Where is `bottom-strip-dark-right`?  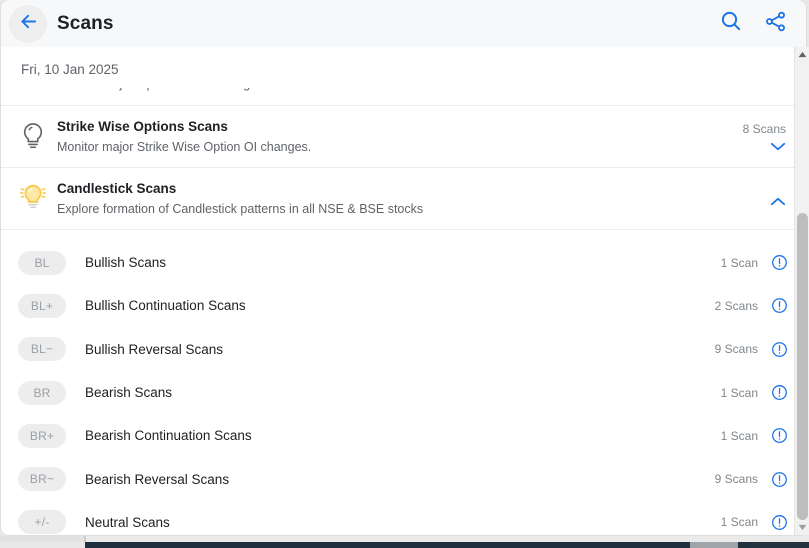
bottom-strip-dark-right is located at coordinates (780, 545).